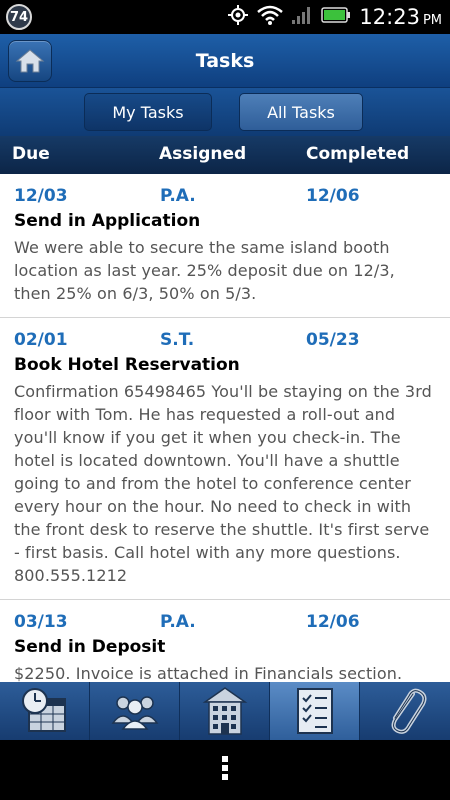 This screenshot has height=800, width=450. What do you see at coordinates (31, 154) in the screenshot?
I see `column-header-due: Due` at bounding box center [31, 154].